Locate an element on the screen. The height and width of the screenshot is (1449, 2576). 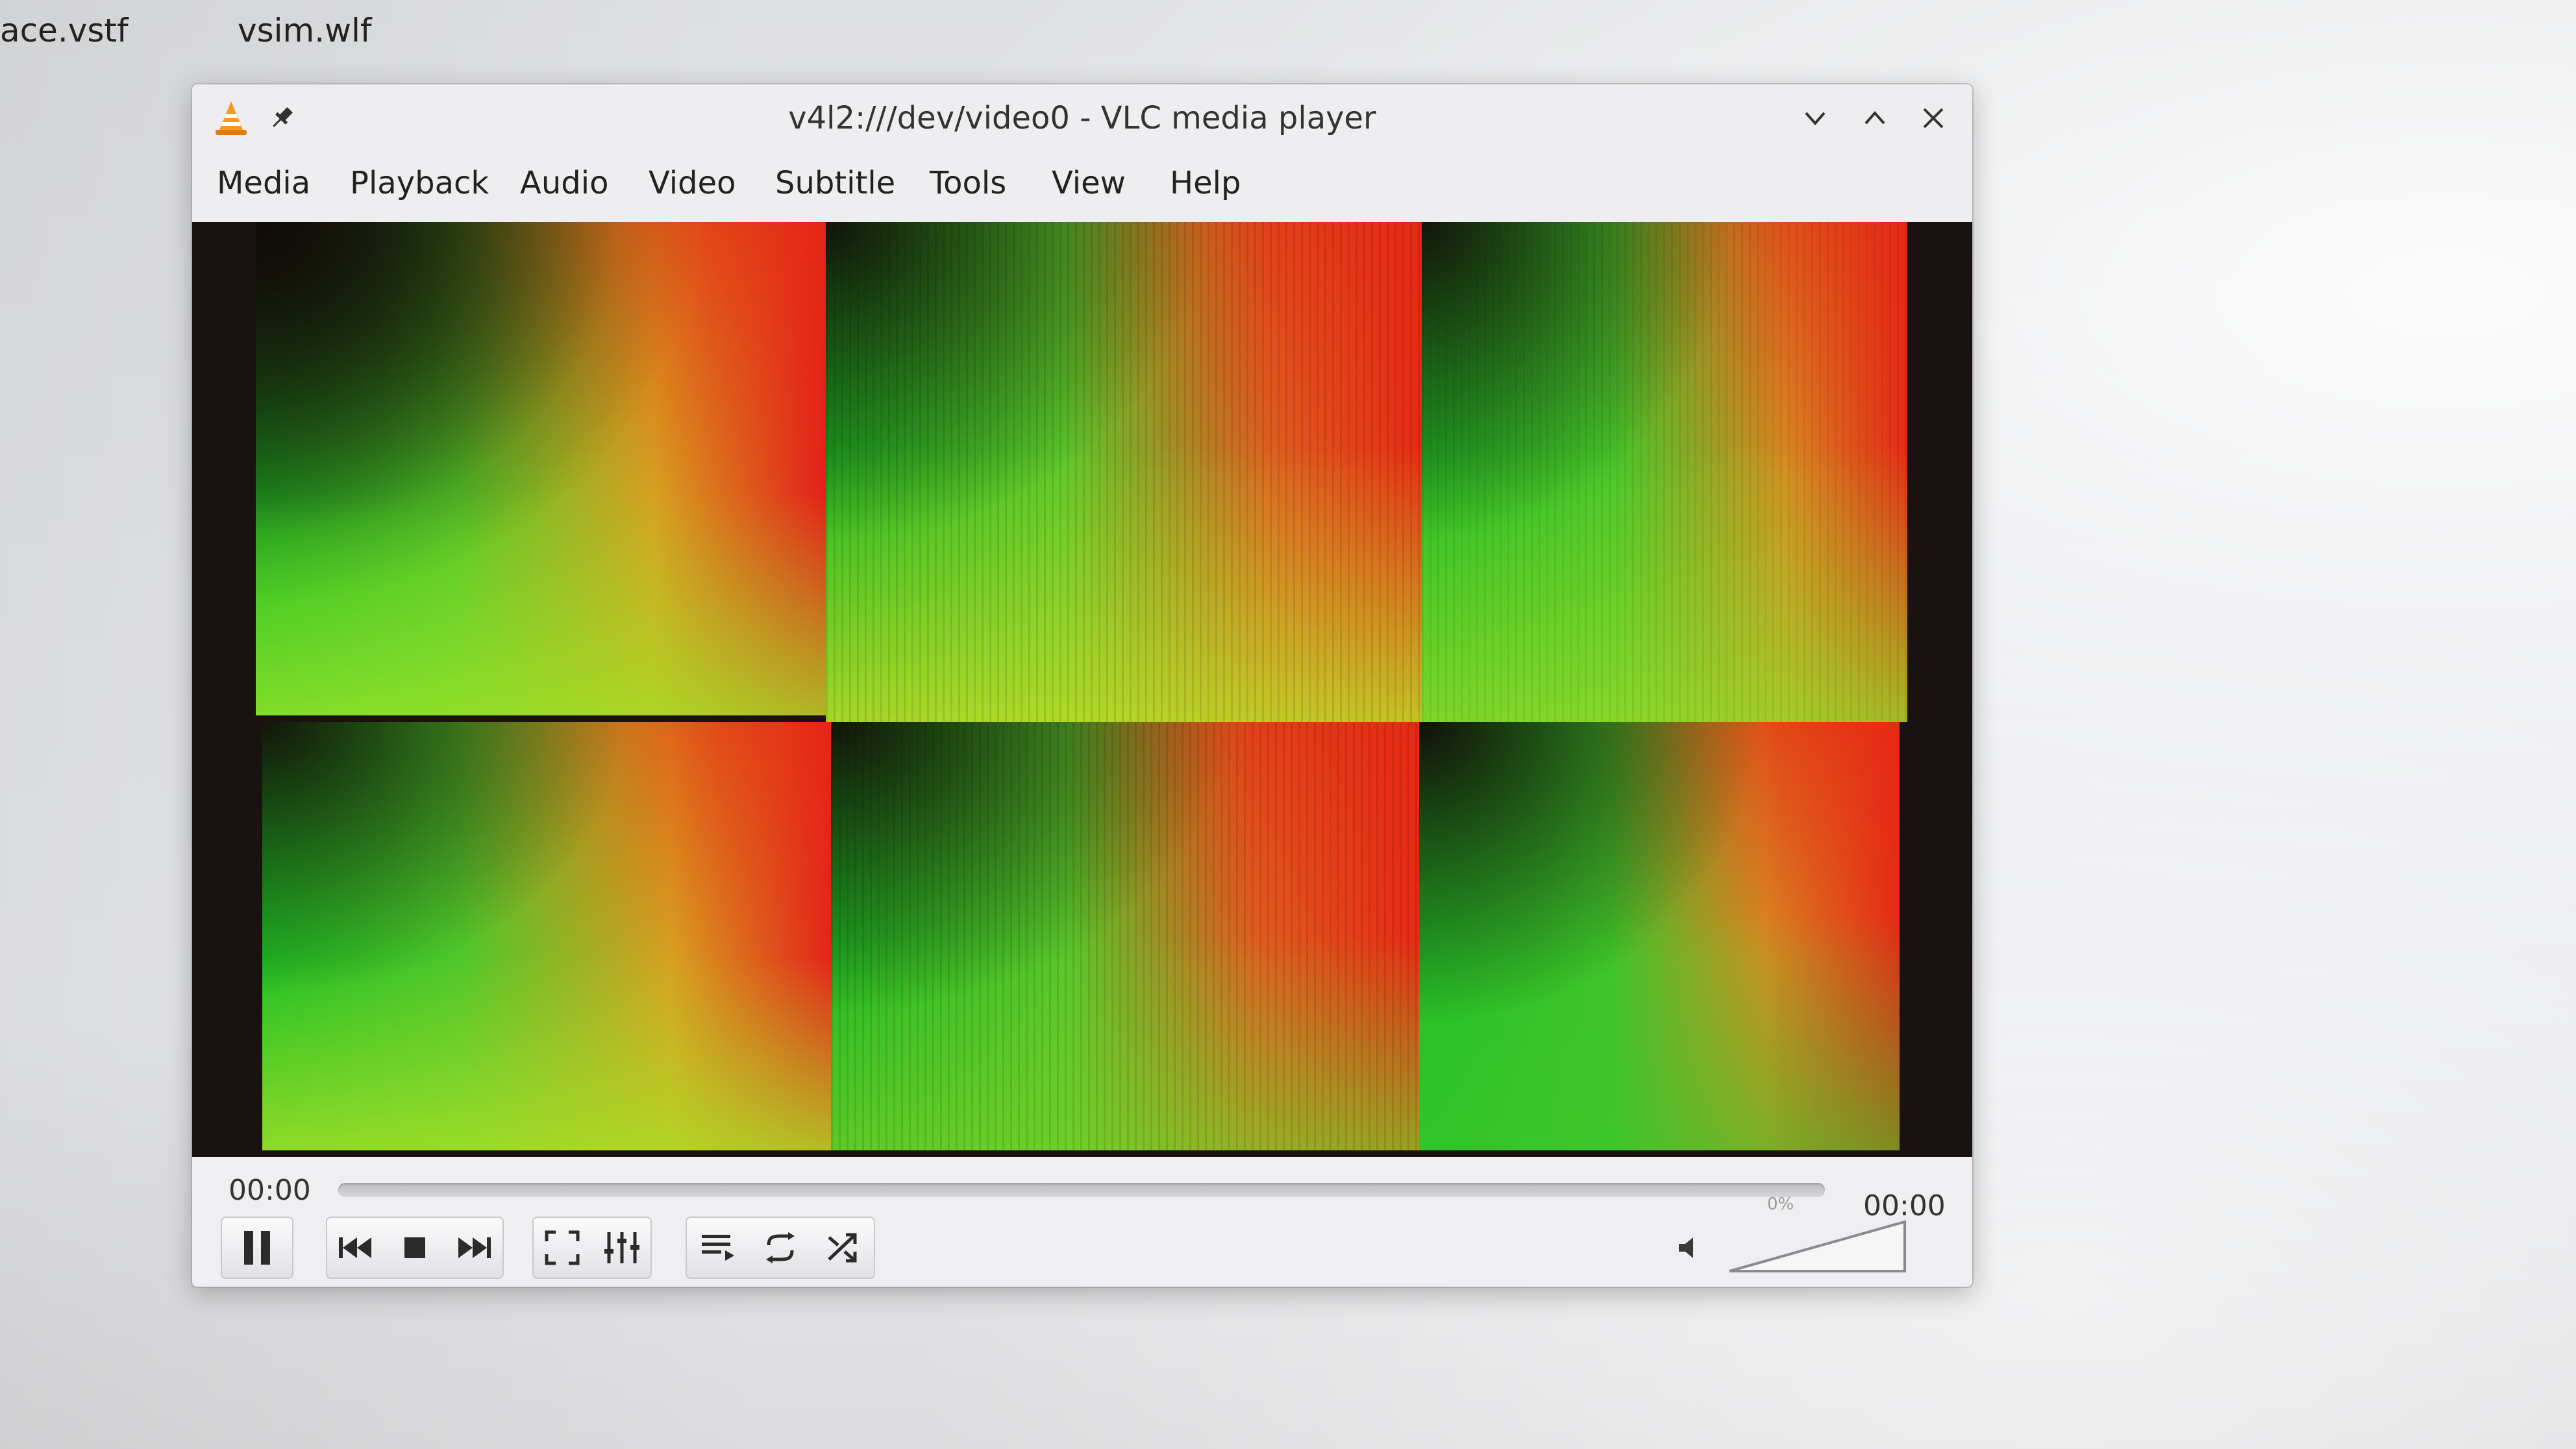
previous-icon is located at coordinates (355, 1247).